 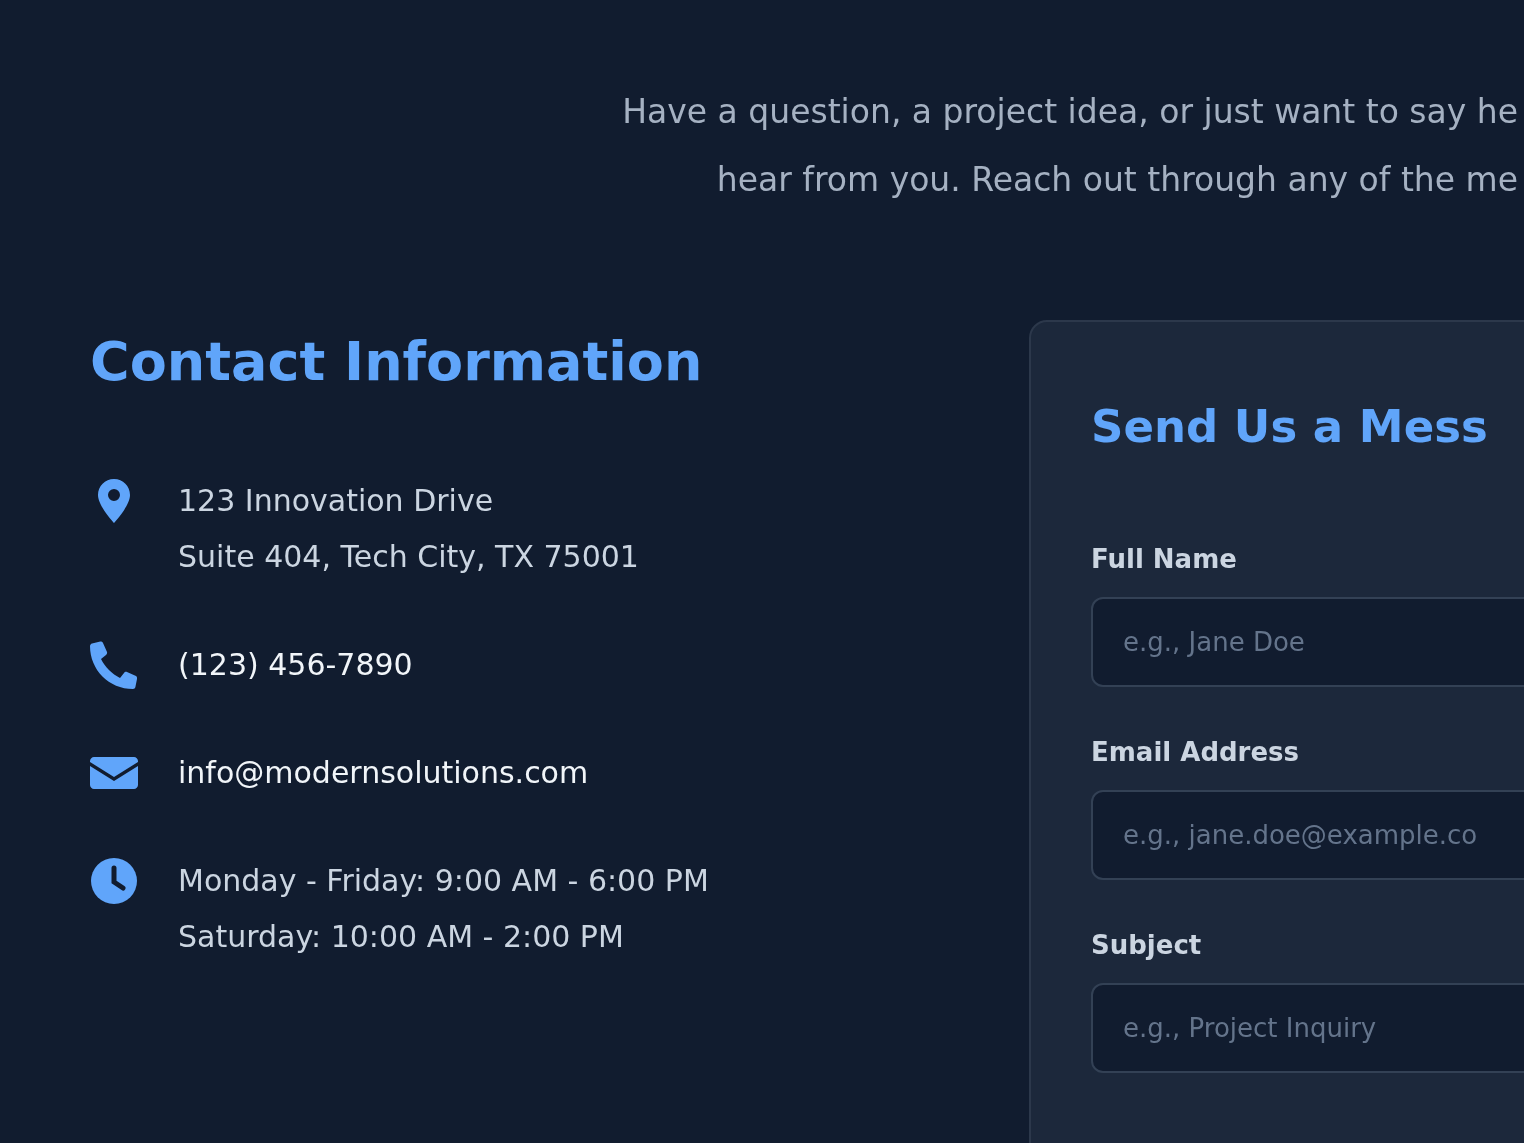 I want to click on phone-icon, so click(x=114, y=664).